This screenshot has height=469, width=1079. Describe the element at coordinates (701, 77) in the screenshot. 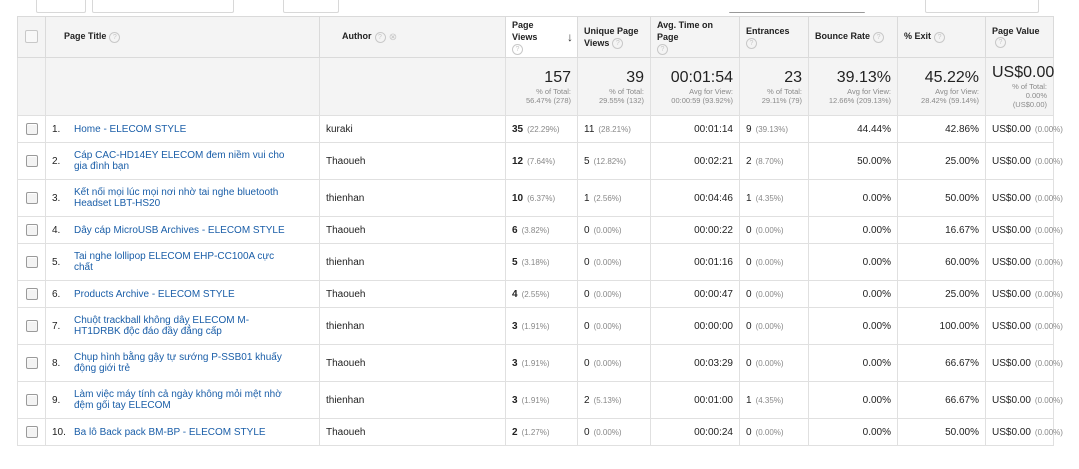

I see `total-value: 00:01:54` at that location.